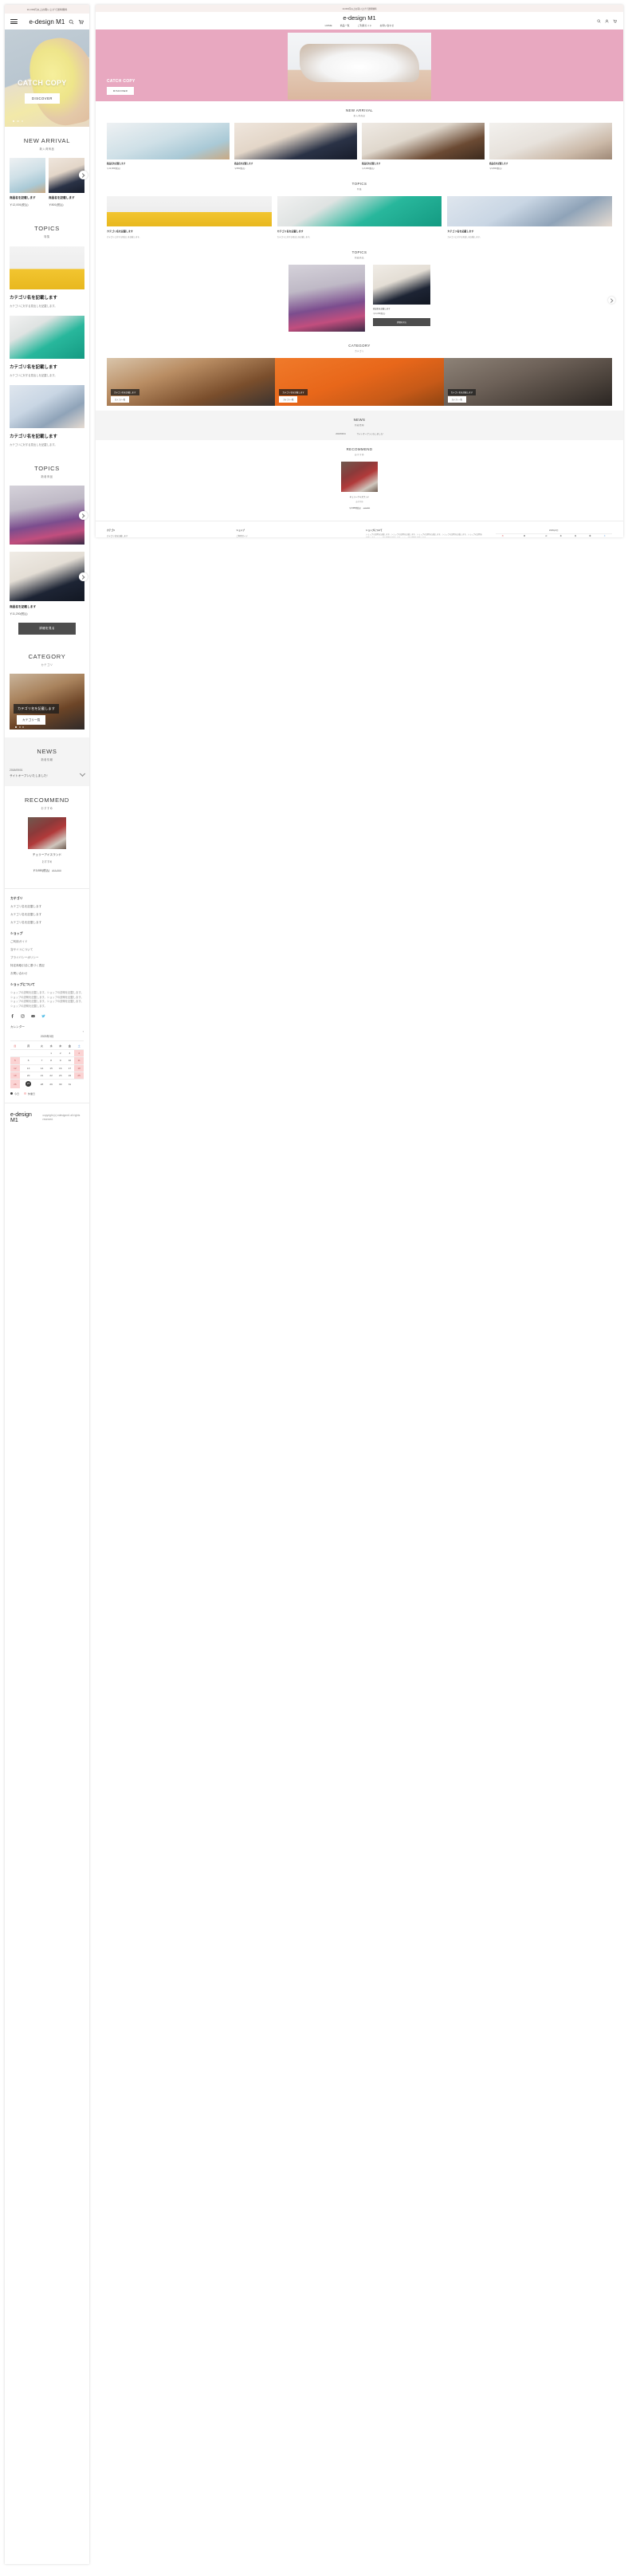 This screenshot has height=2576, width=628. Describe the element at coordinates (18, 121) in the screenshot. I see `hero-slider-dots` at that location.